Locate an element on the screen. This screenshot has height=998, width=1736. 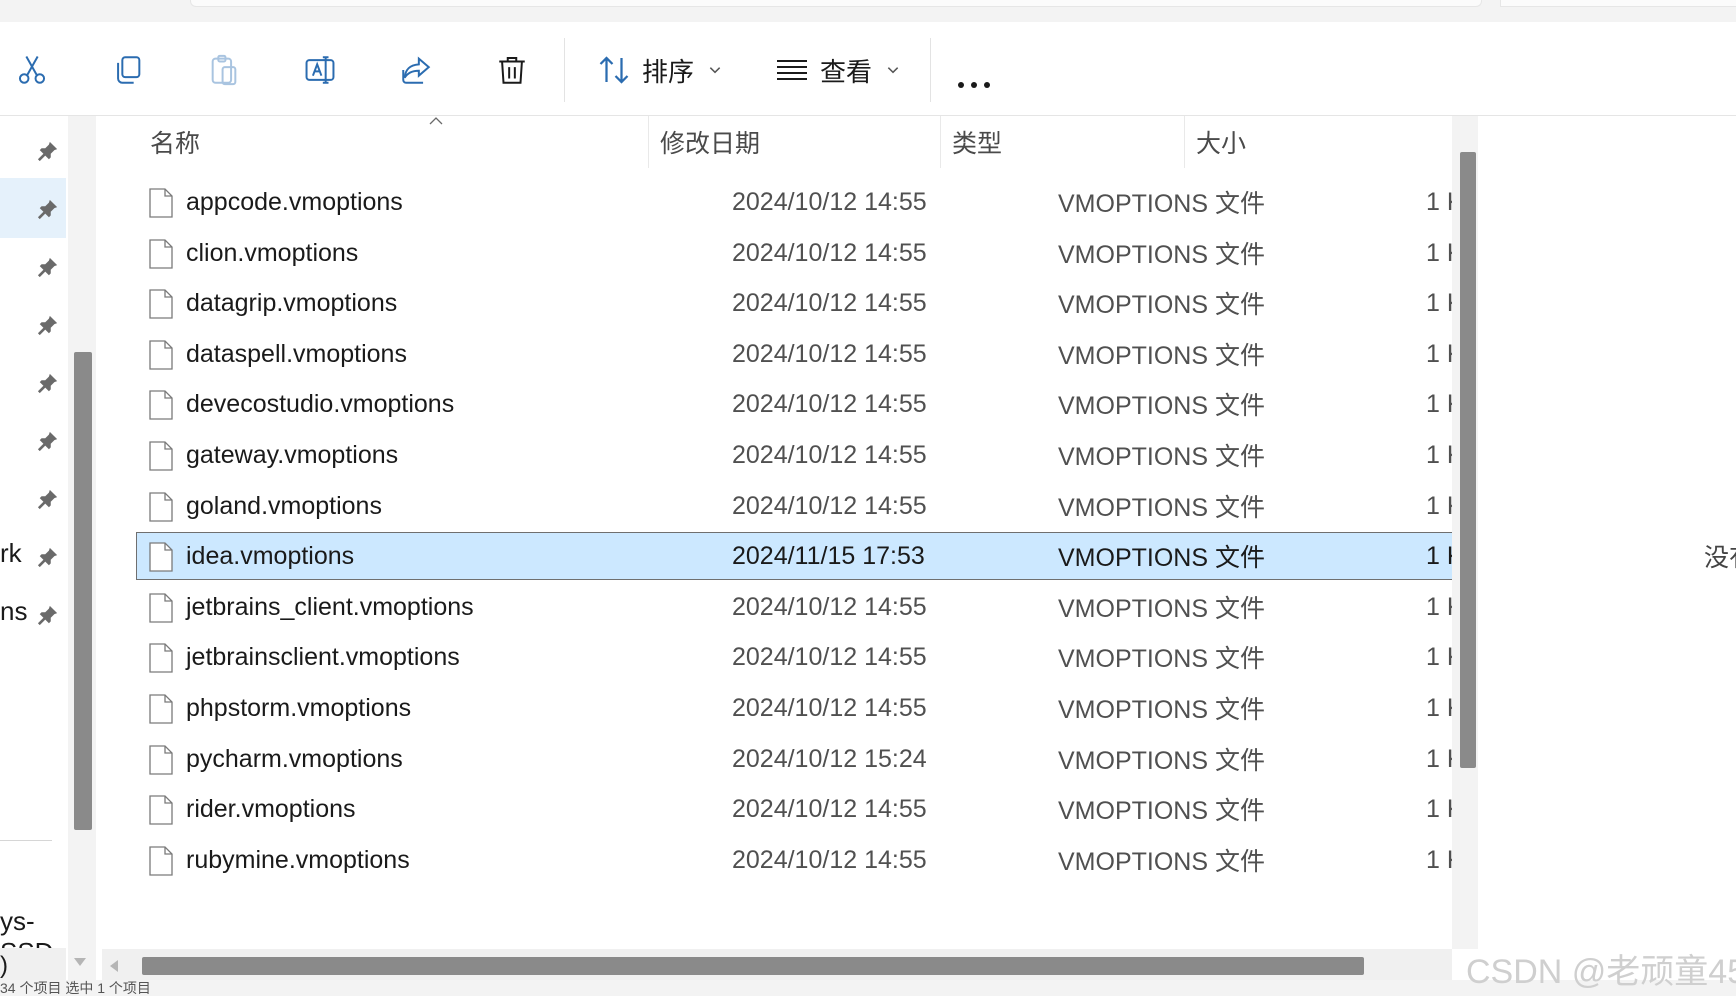
nav-scrollbar-thumb is located at coordinates (83, 591).